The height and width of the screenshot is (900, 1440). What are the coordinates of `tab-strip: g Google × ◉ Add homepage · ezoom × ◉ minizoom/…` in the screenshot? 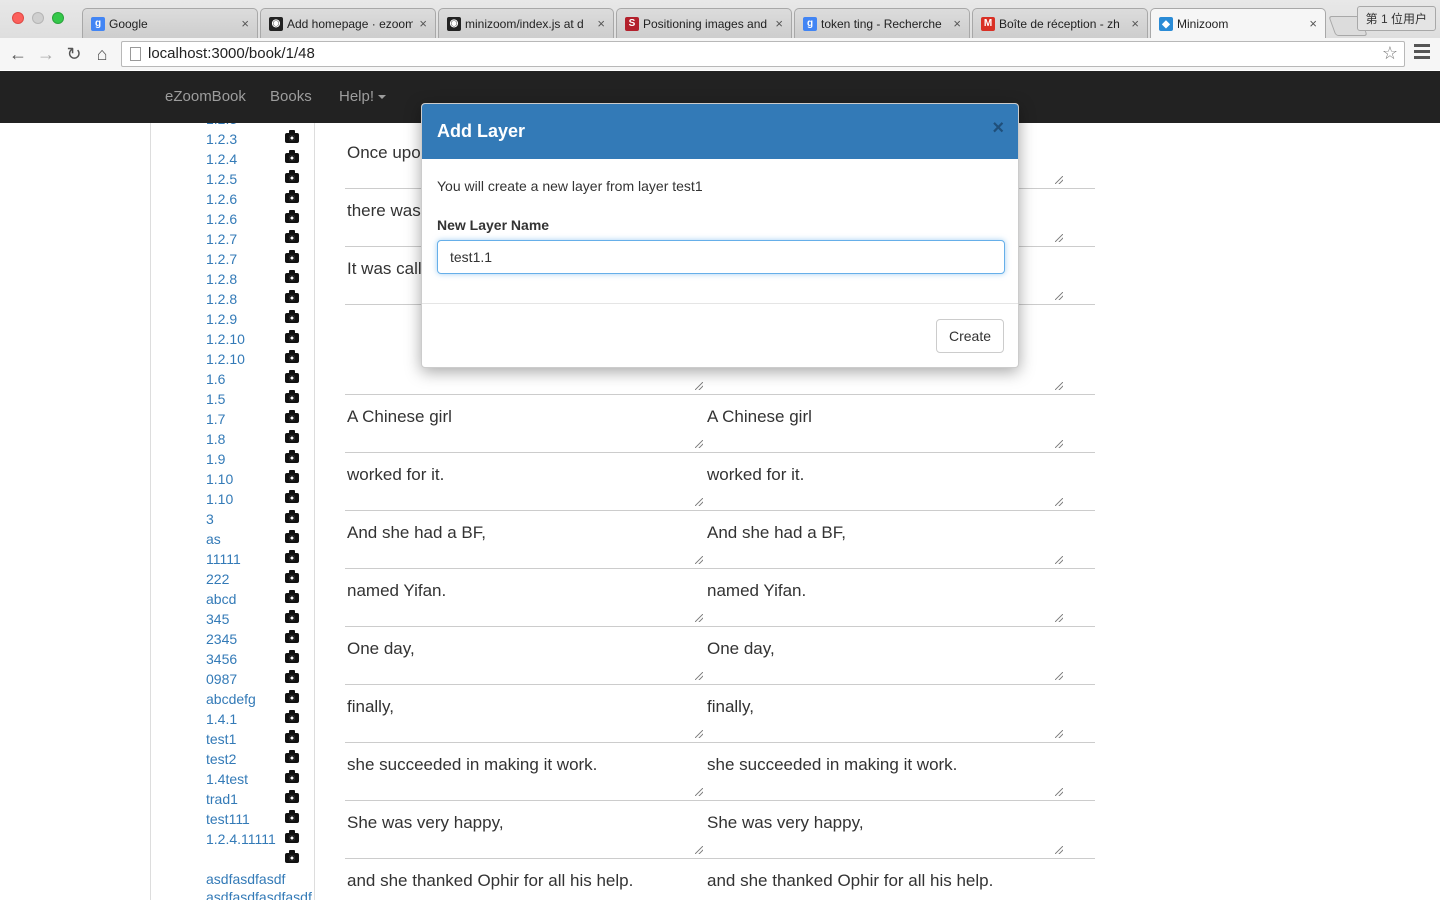 It's located at (725, 23).